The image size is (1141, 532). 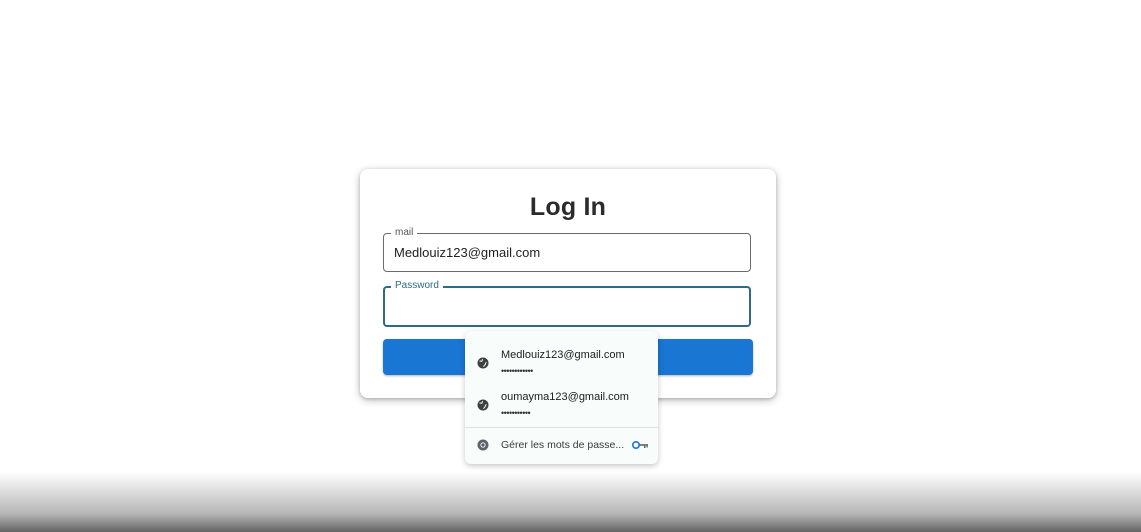 I want to click on email-label: mail, so click(x=404, y=233).